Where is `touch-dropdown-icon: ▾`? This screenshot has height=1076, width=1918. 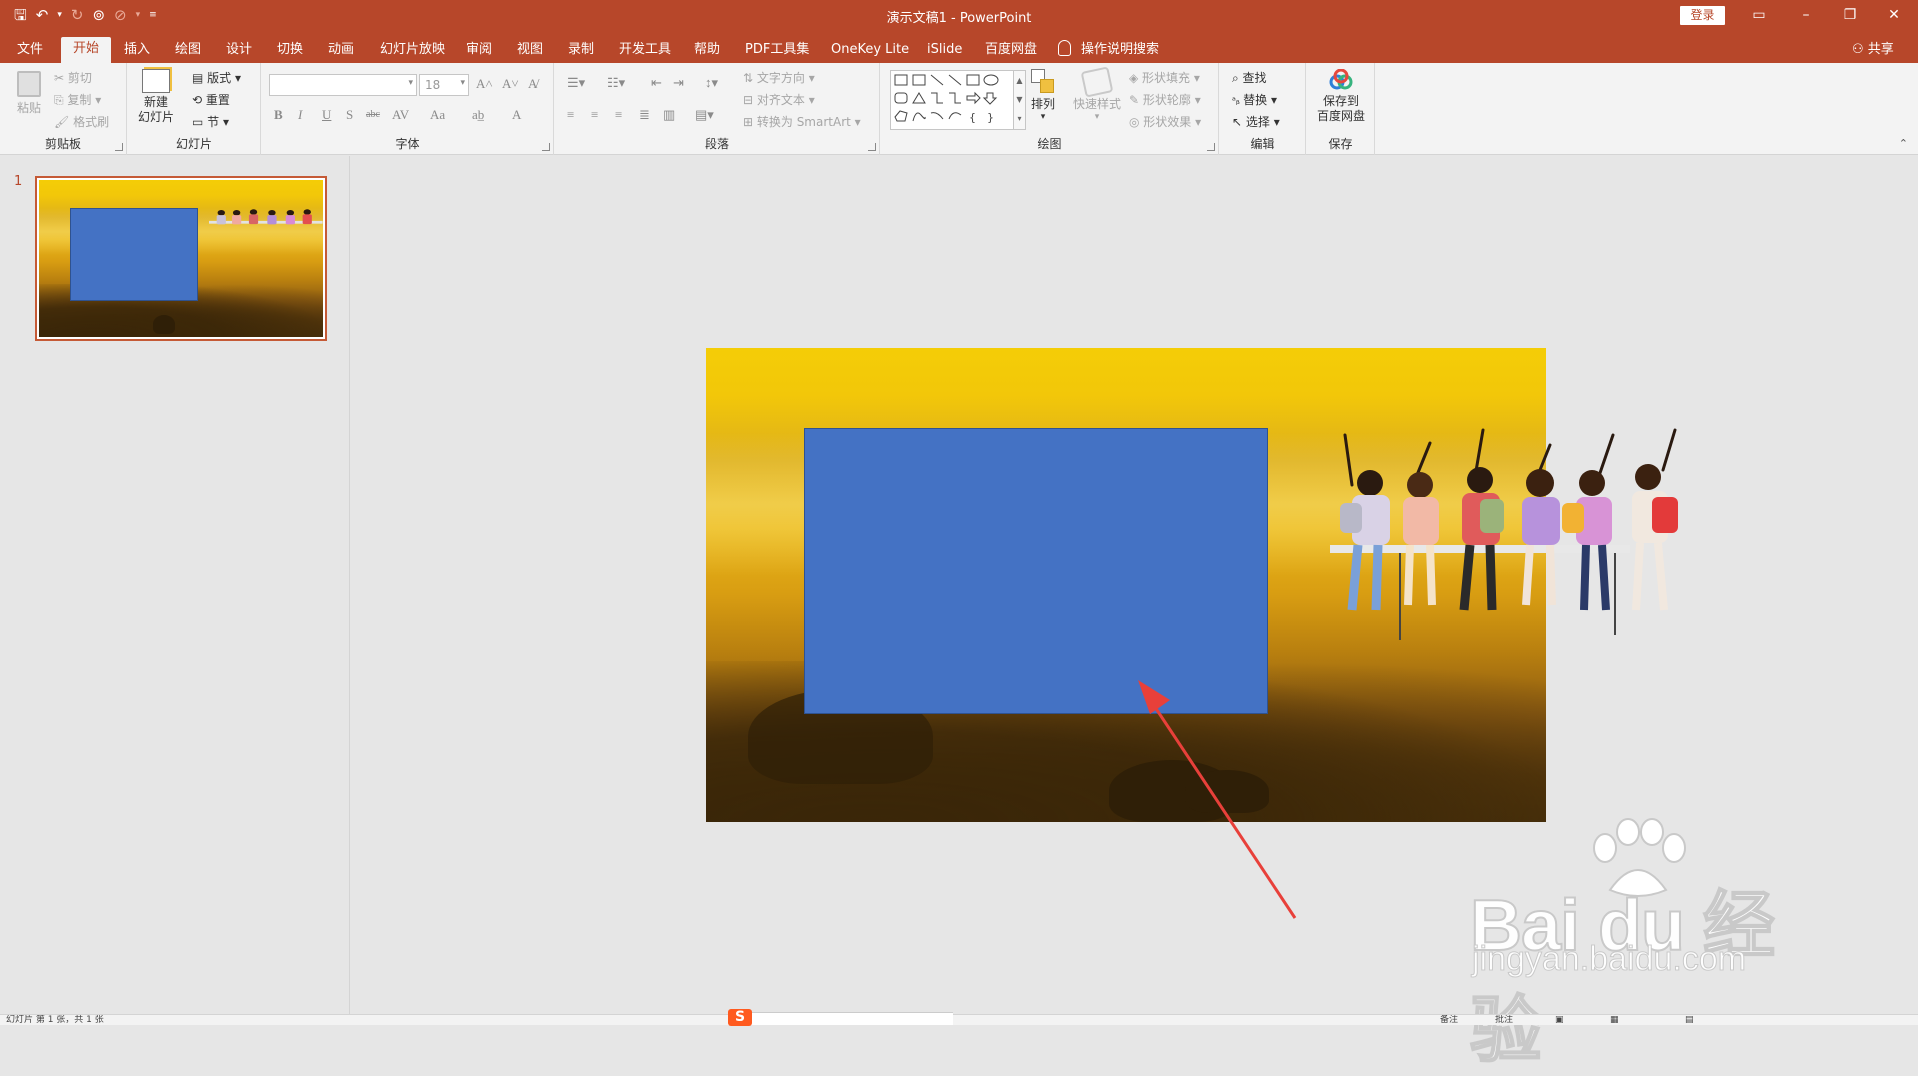 touch-dropdown-icon: ▾ is located at coordinates (138, 15).